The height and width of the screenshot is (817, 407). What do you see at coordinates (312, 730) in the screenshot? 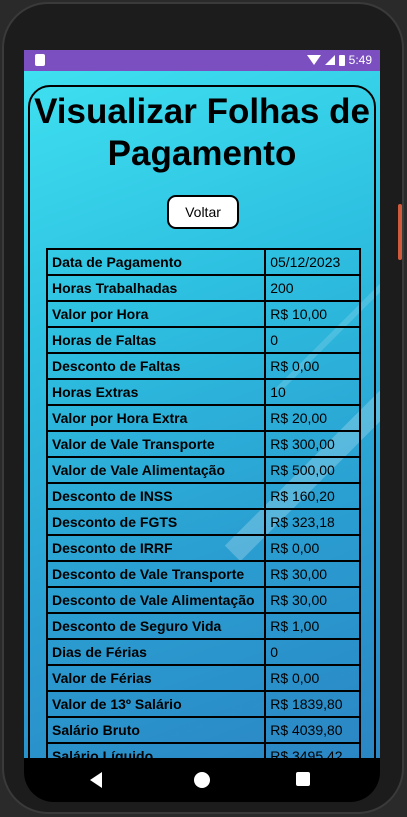
I see `row-value: R$ 4039,80` at bounding box center [312, 730].